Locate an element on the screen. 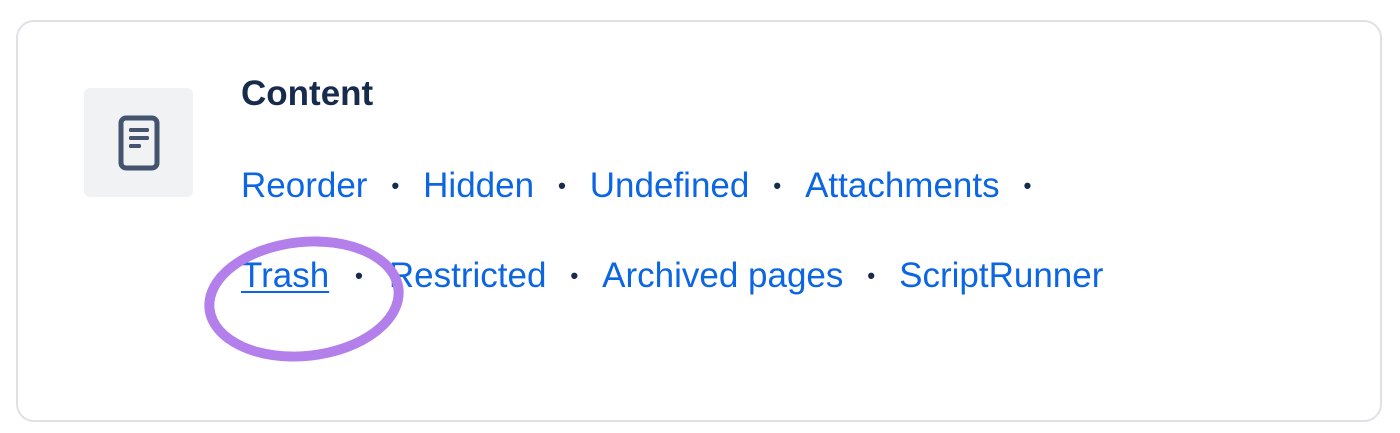 The width and height of the screenshot is (1400, 433). link-restricted: Restricted is located at coordinates (468, 276).